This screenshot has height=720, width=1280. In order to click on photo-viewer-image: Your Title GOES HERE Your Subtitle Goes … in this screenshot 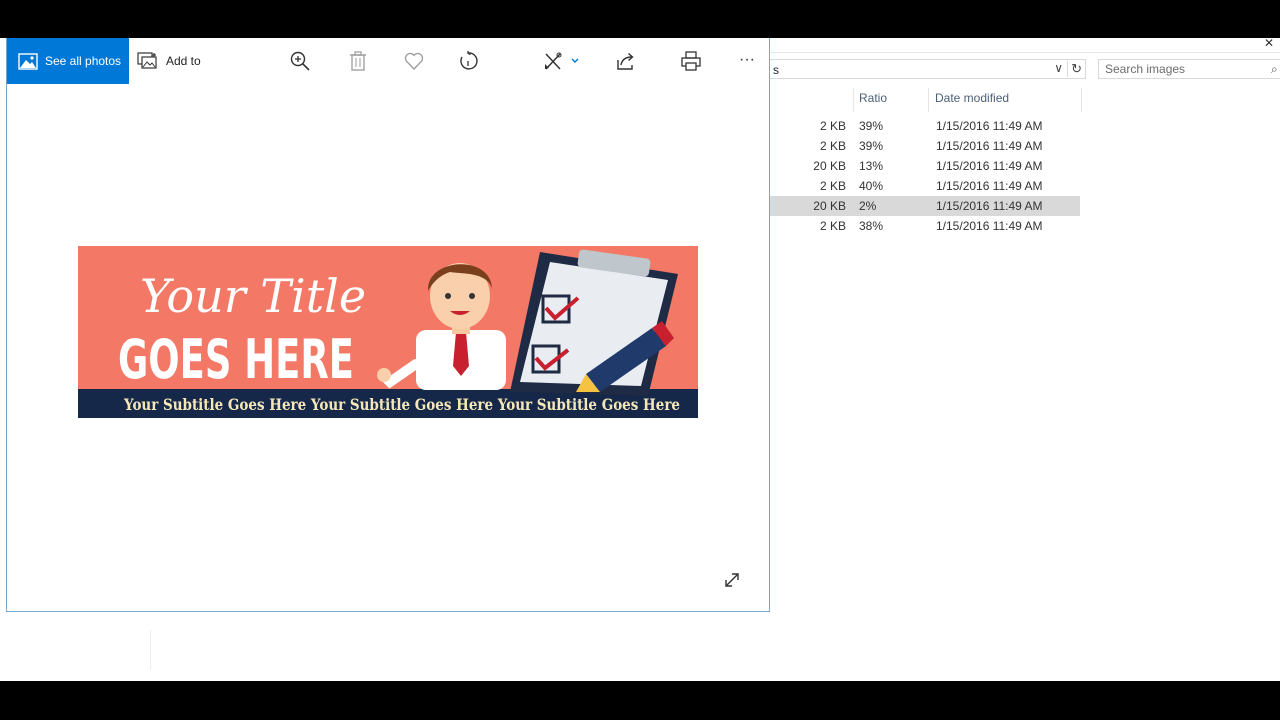, I will do `click(388, 332)`.